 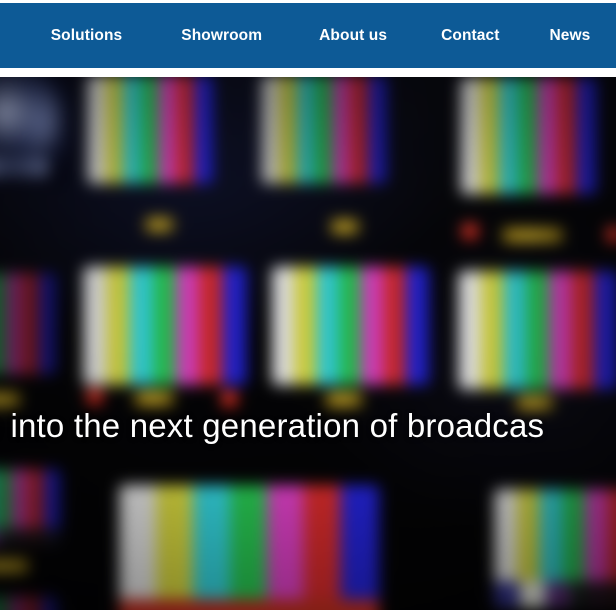 What do you see at coordinates (34, 133) in the screenshot?
I see `scope-monitor` at bounding box center [34, 133].